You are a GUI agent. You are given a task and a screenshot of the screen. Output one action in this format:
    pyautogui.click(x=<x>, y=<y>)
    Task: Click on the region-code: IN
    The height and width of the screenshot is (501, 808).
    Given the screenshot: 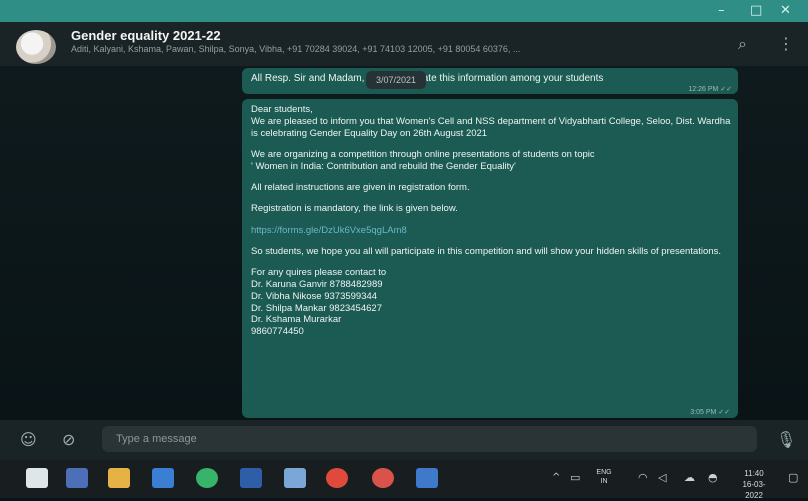 What is the action you would take?
    pyautogui.click(x=604, y=481)
    